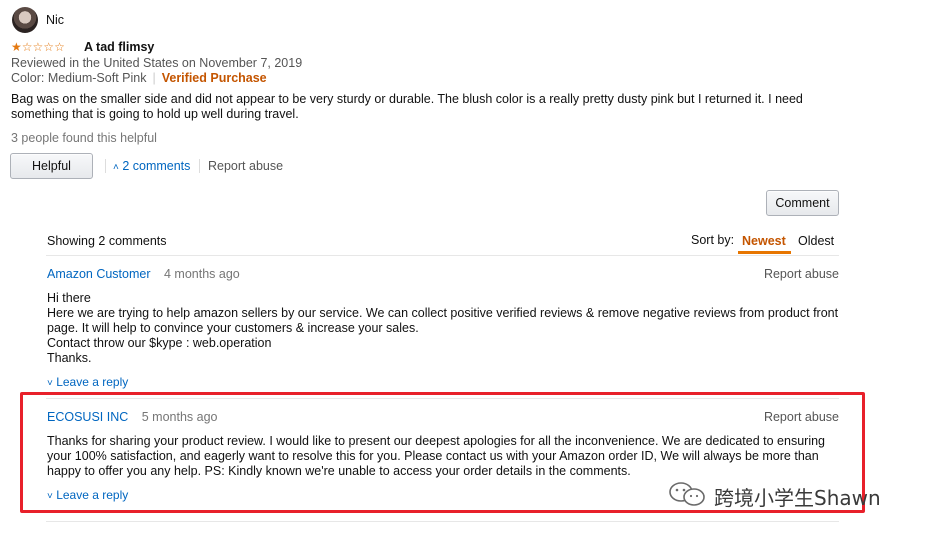 This screenshot has height=537, width=933. I want to click on helpful-button: Helpful, so click(51, 166).